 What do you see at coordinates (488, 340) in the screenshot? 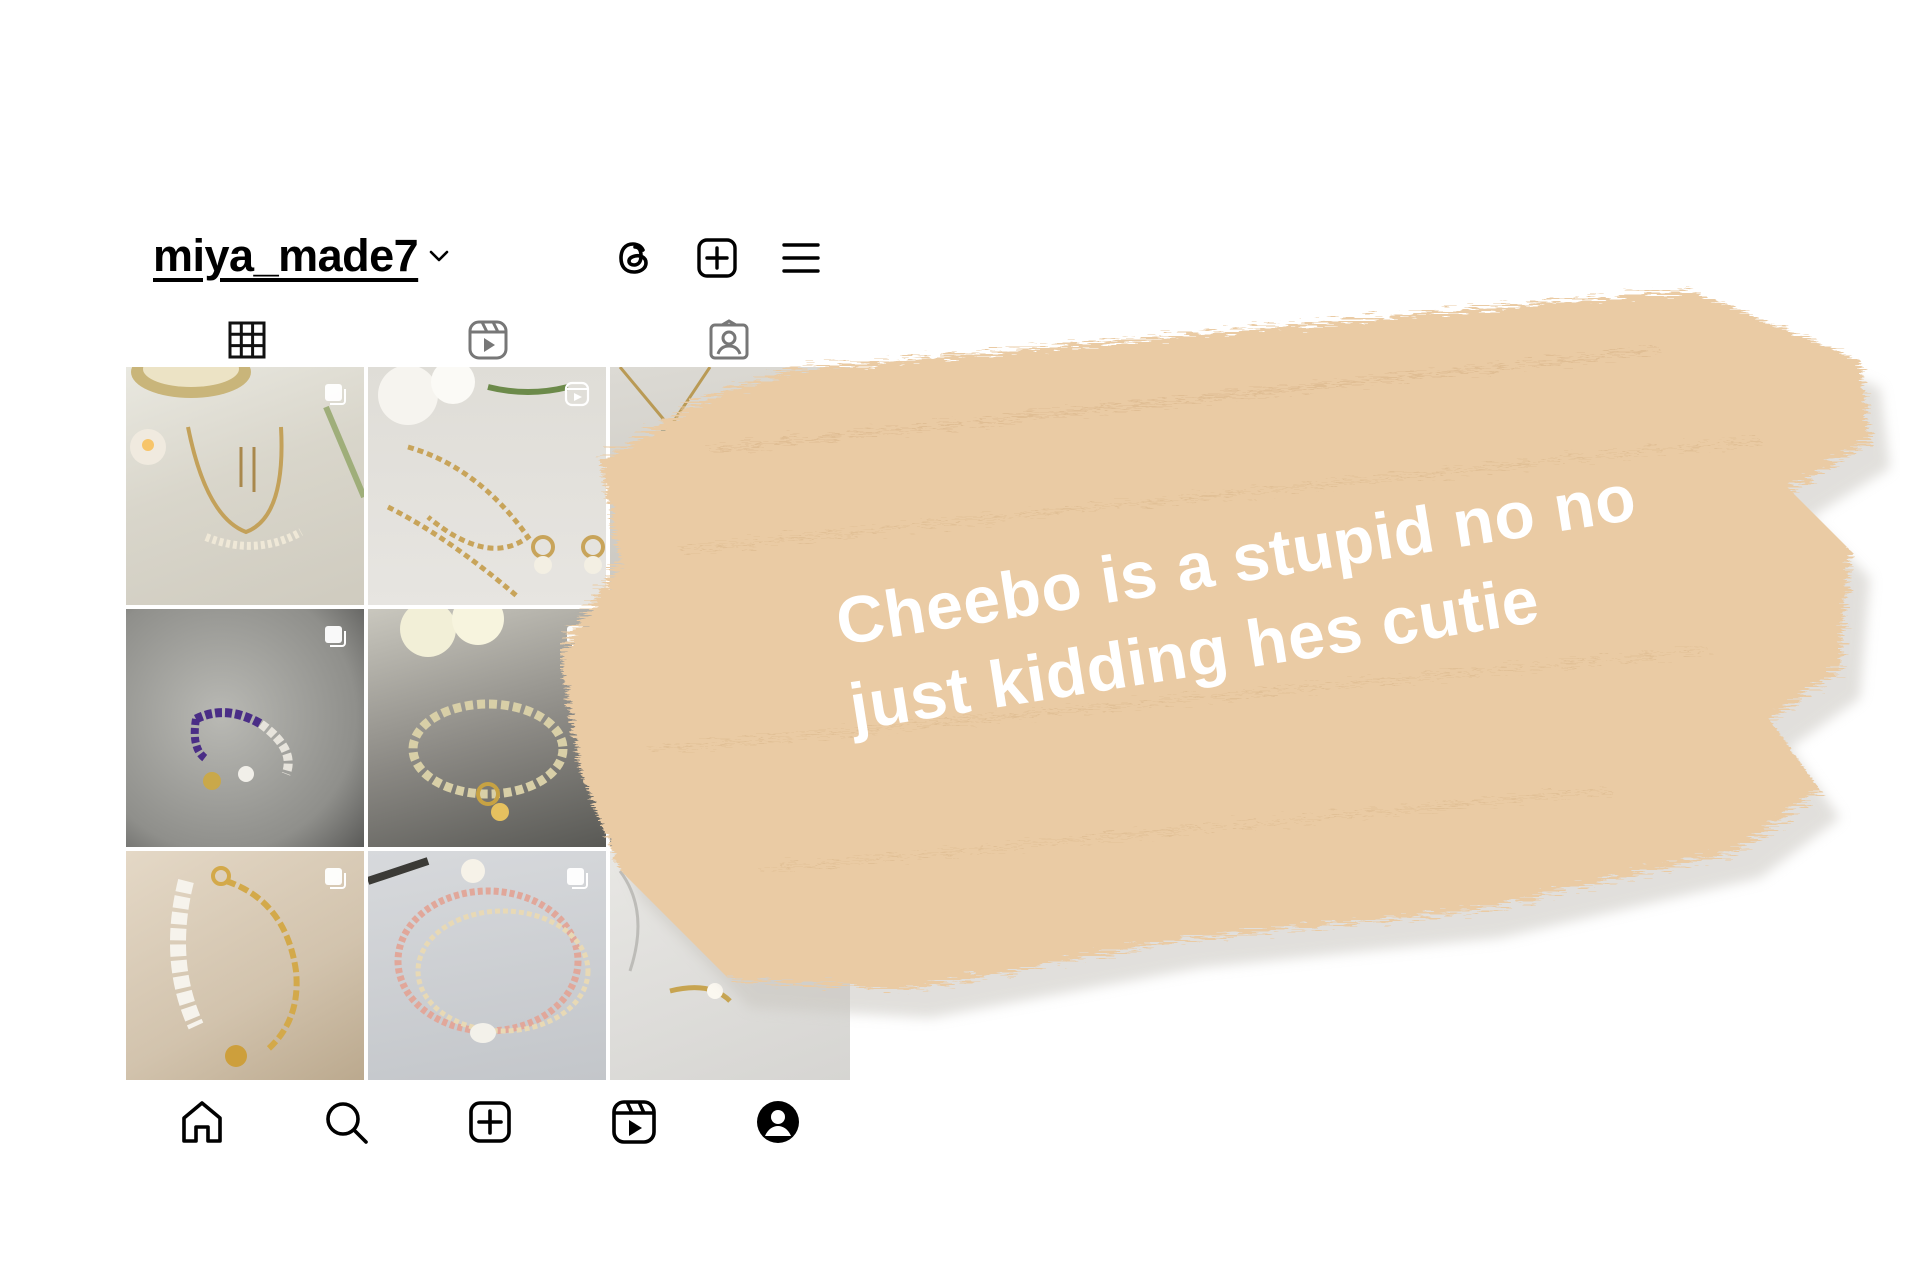
I see `reels-tab-icon` at bounding box center [488, 340].